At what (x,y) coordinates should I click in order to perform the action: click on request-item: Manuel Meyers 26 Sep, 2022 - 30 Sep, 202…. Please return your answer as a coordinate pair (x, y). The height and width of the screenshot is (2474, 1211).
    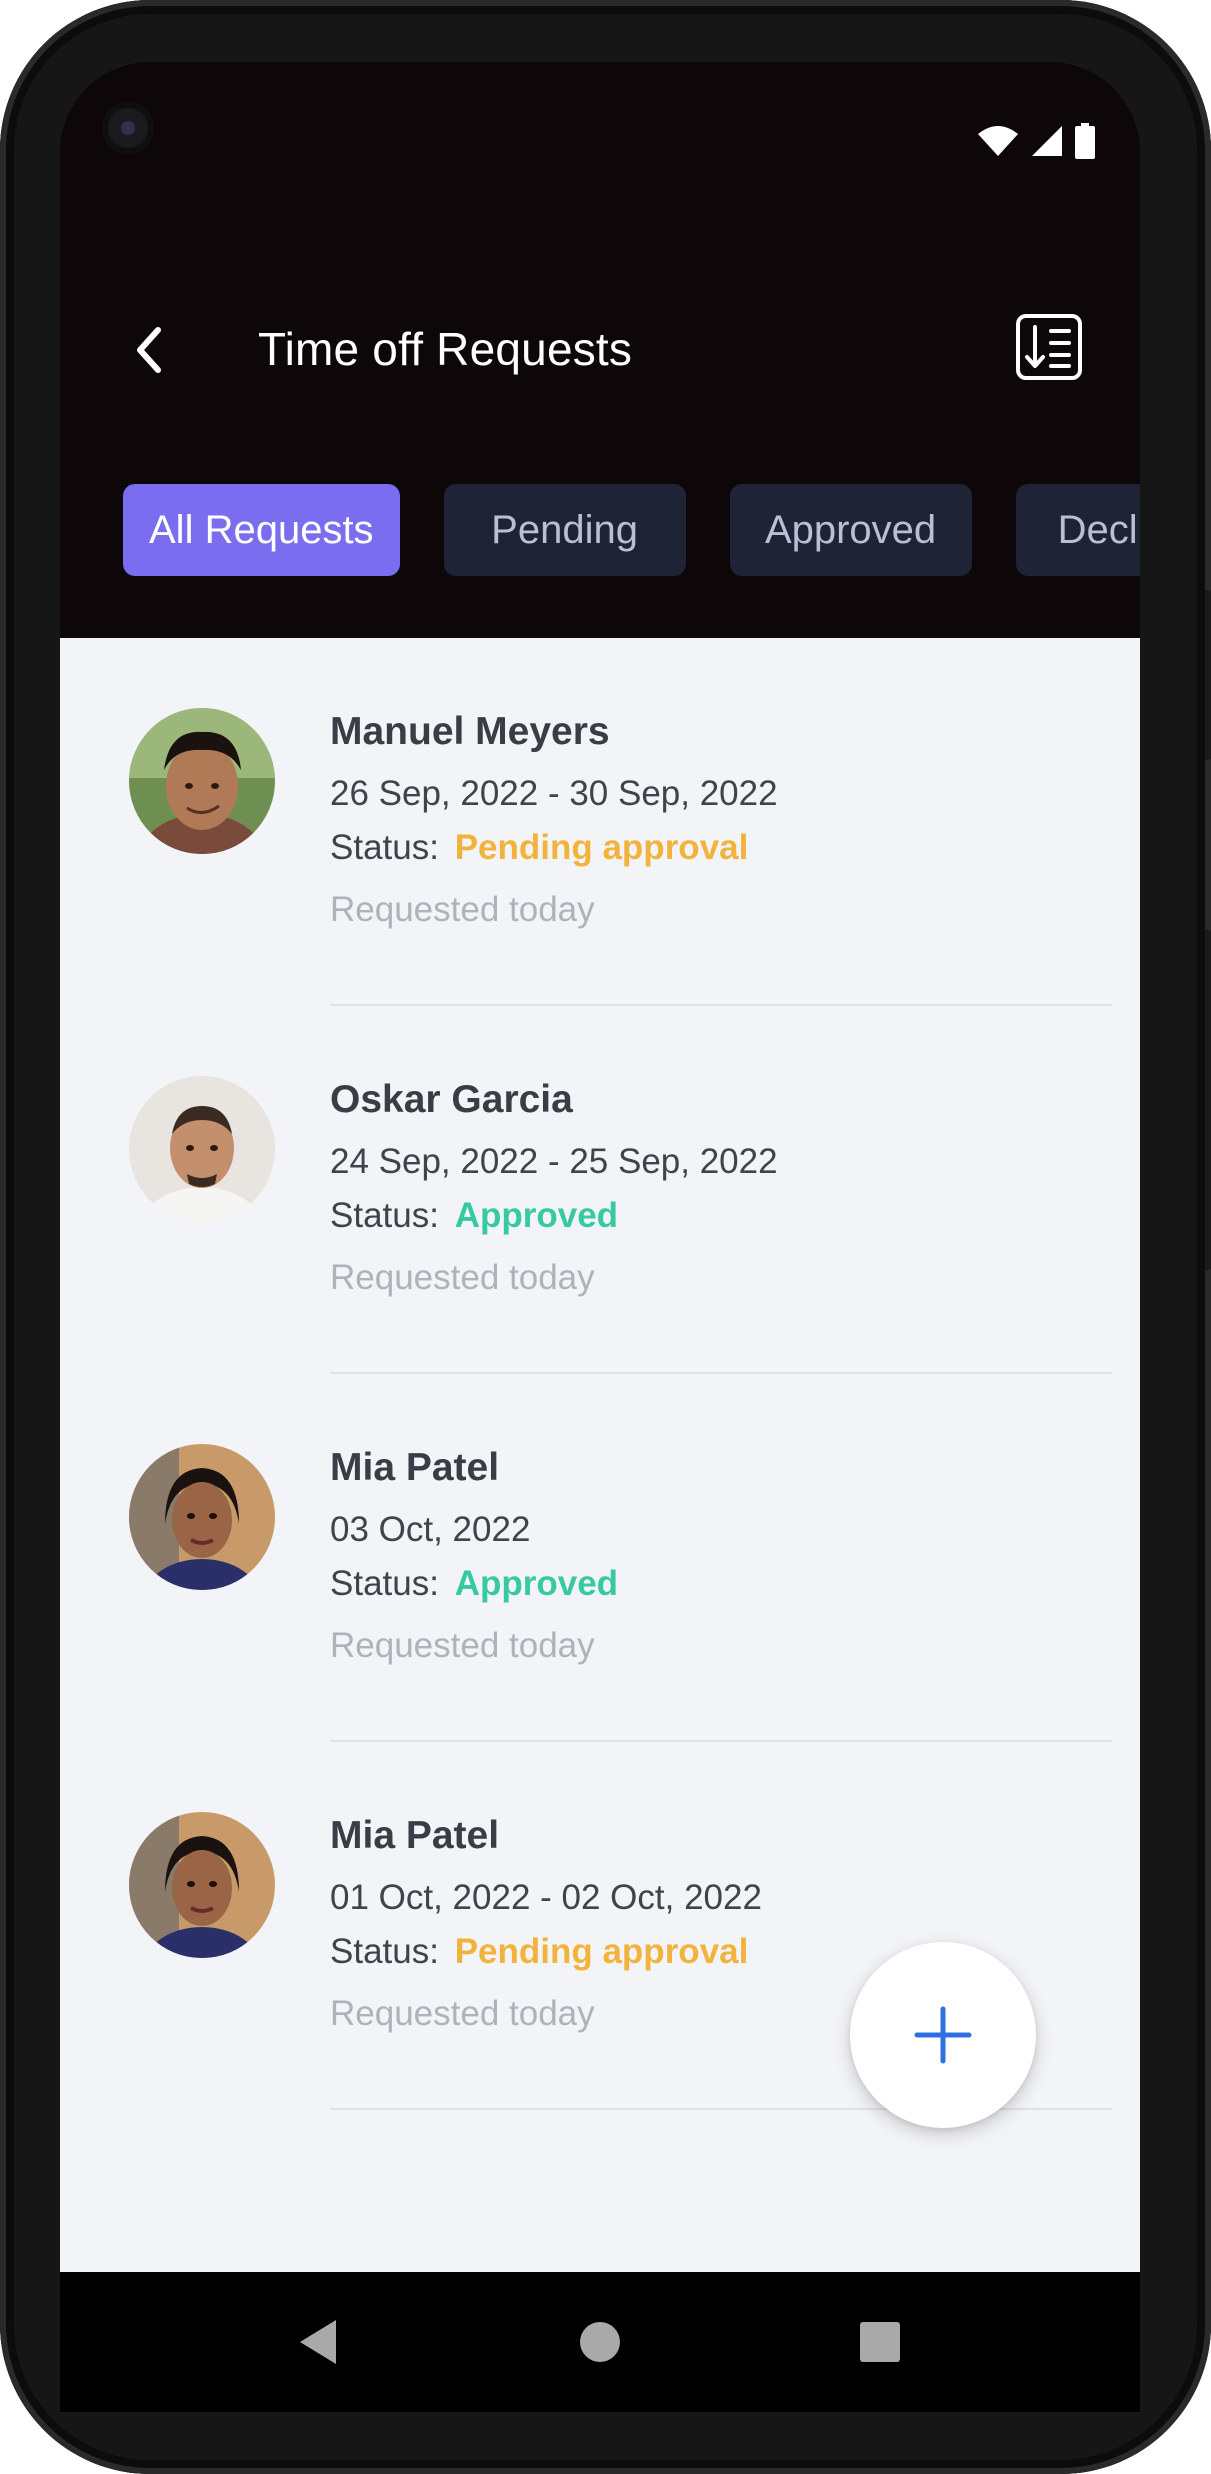
    Looking at the image, I should click on (600, 822).